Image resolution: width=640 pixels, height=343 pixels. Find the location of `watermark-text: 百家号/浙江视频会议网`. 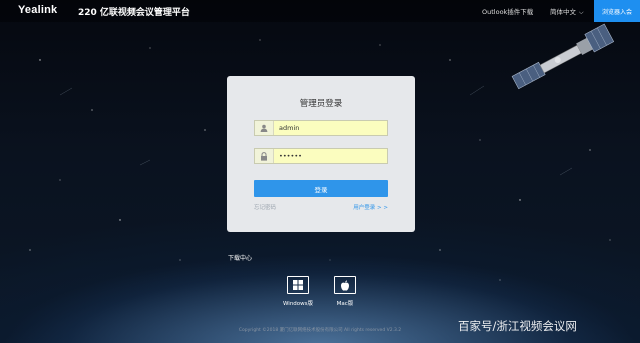

watermark-text: 百家号/浙江视频会议网 is located at coordinates (517, 326).